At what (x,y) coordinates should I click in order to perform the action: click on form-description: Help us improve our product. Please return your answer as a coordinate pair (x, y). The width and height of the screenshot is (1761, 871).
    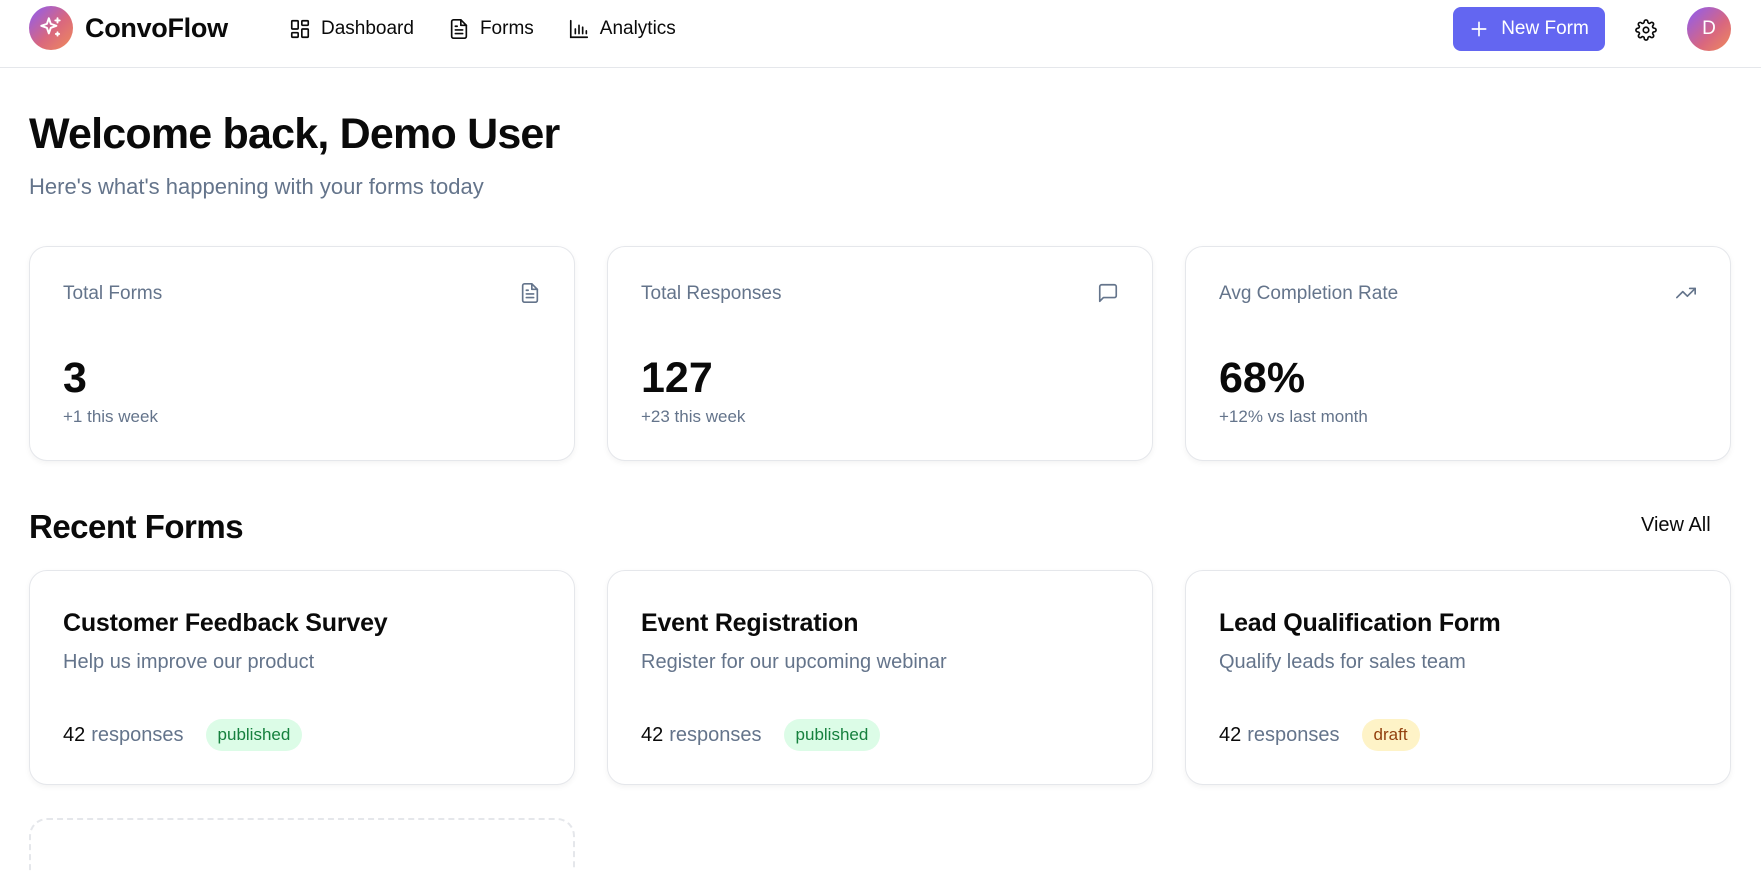
    Looking at the image, I should click on (189, 662).